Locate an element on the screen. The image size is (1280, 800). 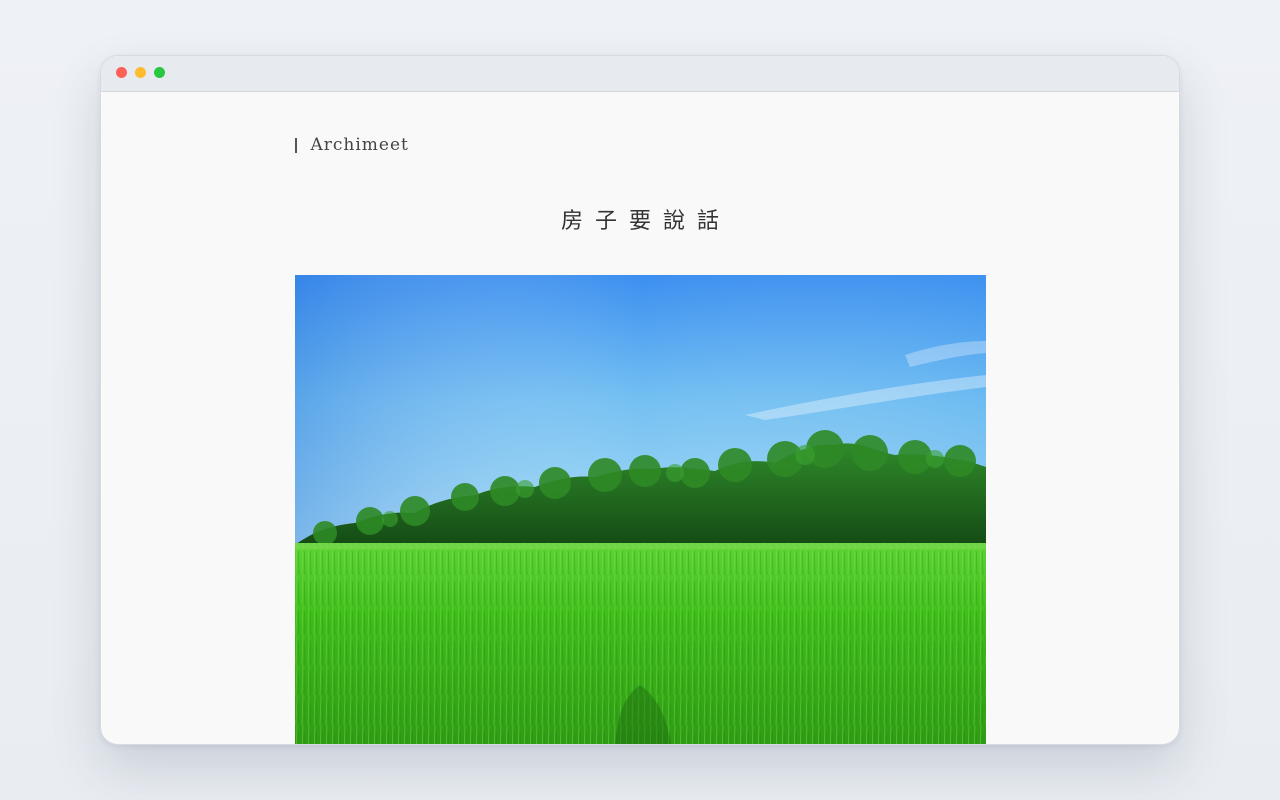
brand-divider is located at coordinates (296, 145).